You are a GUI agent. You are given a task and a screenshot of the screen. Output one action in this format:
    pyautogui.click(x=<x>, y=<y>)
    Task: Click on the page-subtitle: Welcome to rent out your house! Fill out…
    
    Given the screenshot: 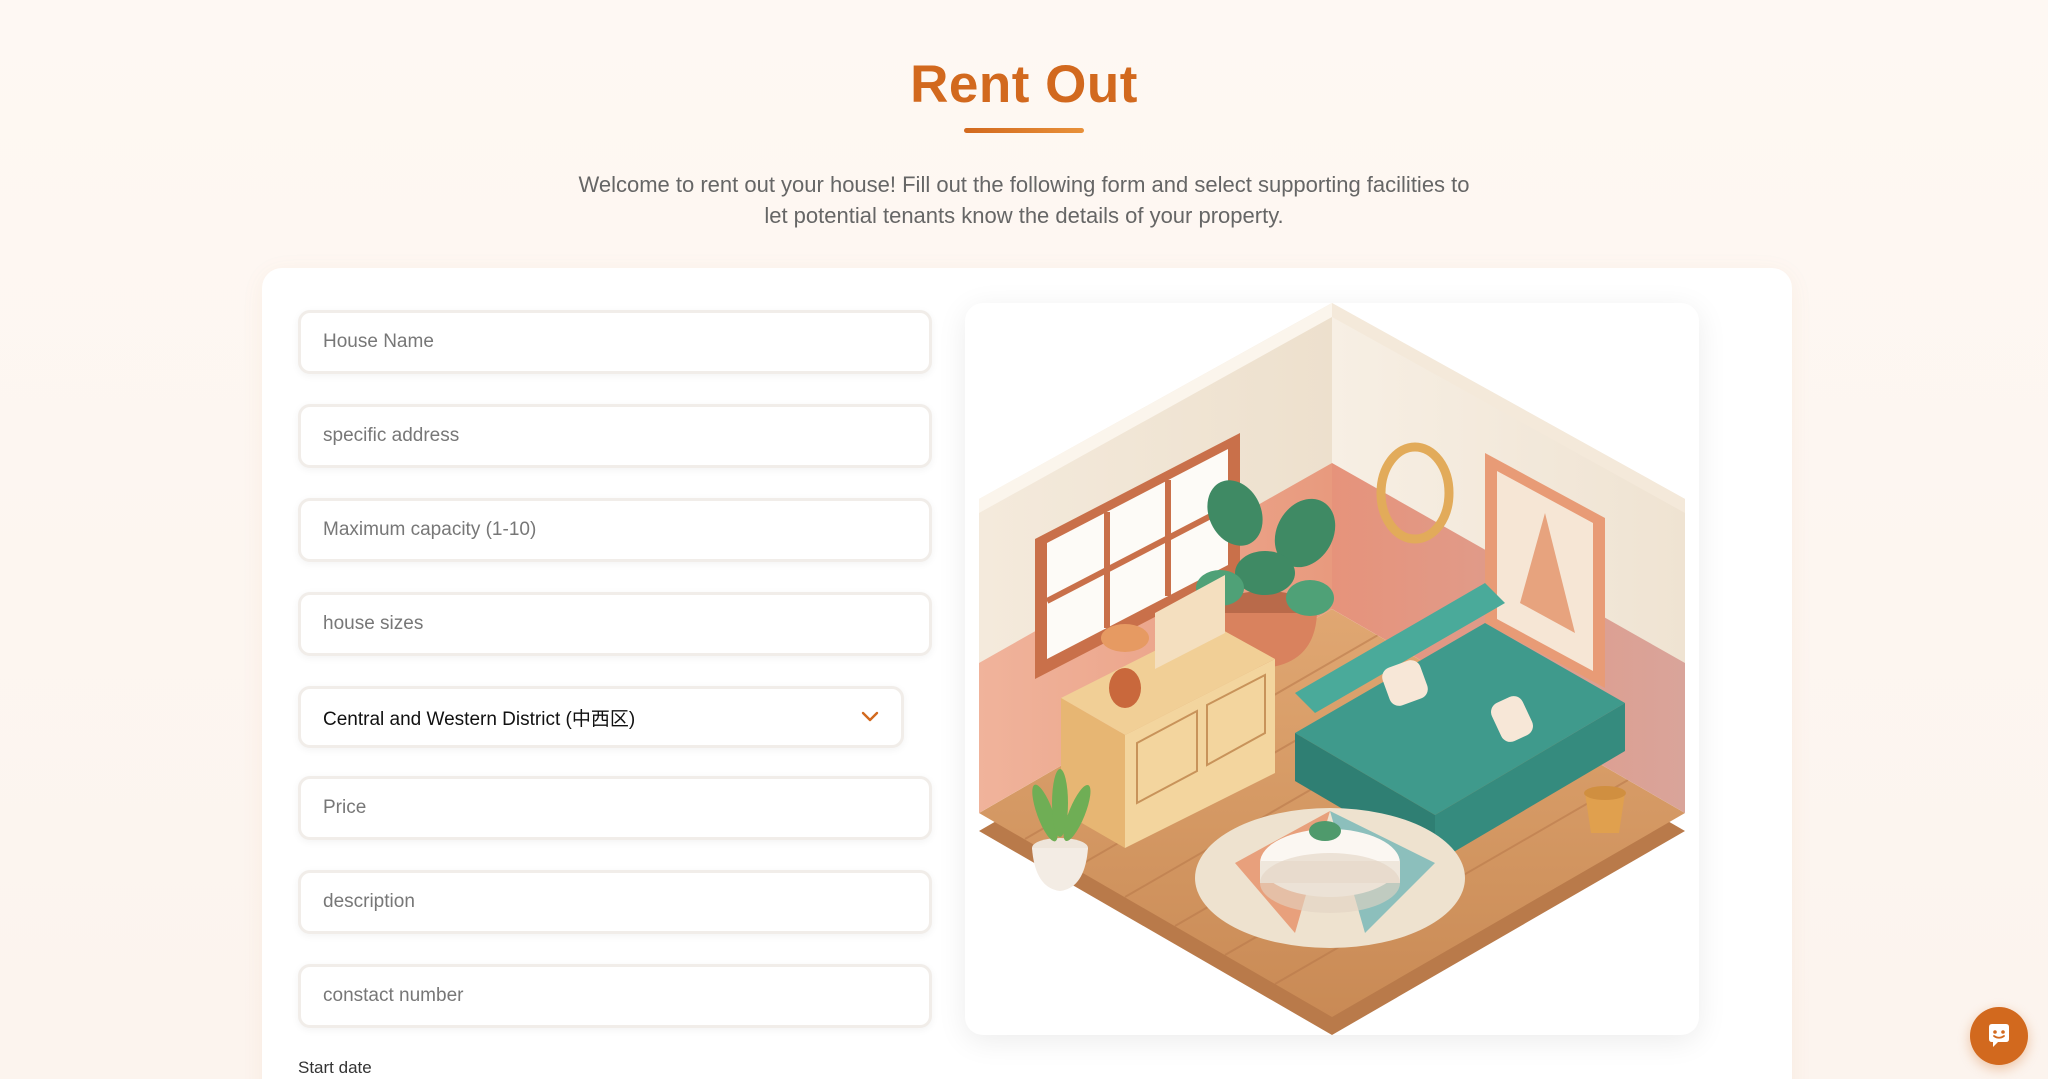 What is the action you would take?
    pyautogui.click(x=1024, y=200)
    